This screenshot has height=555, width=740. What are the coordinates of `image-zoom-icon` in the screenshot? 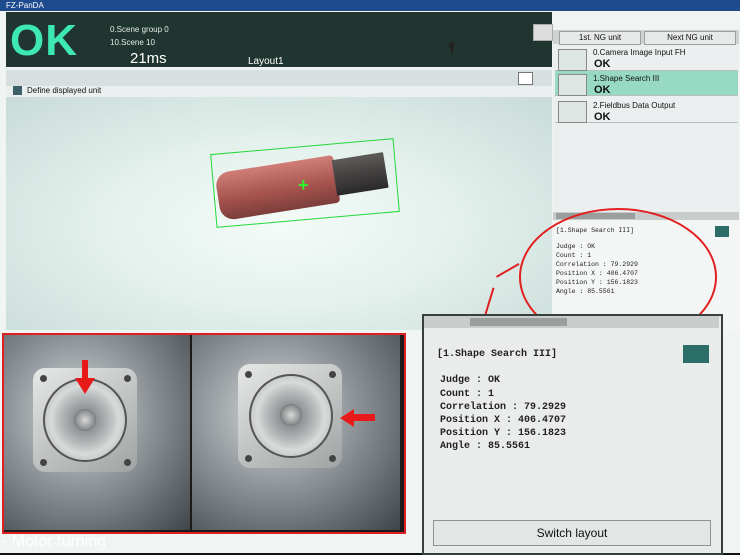 It's located at (525, 78).